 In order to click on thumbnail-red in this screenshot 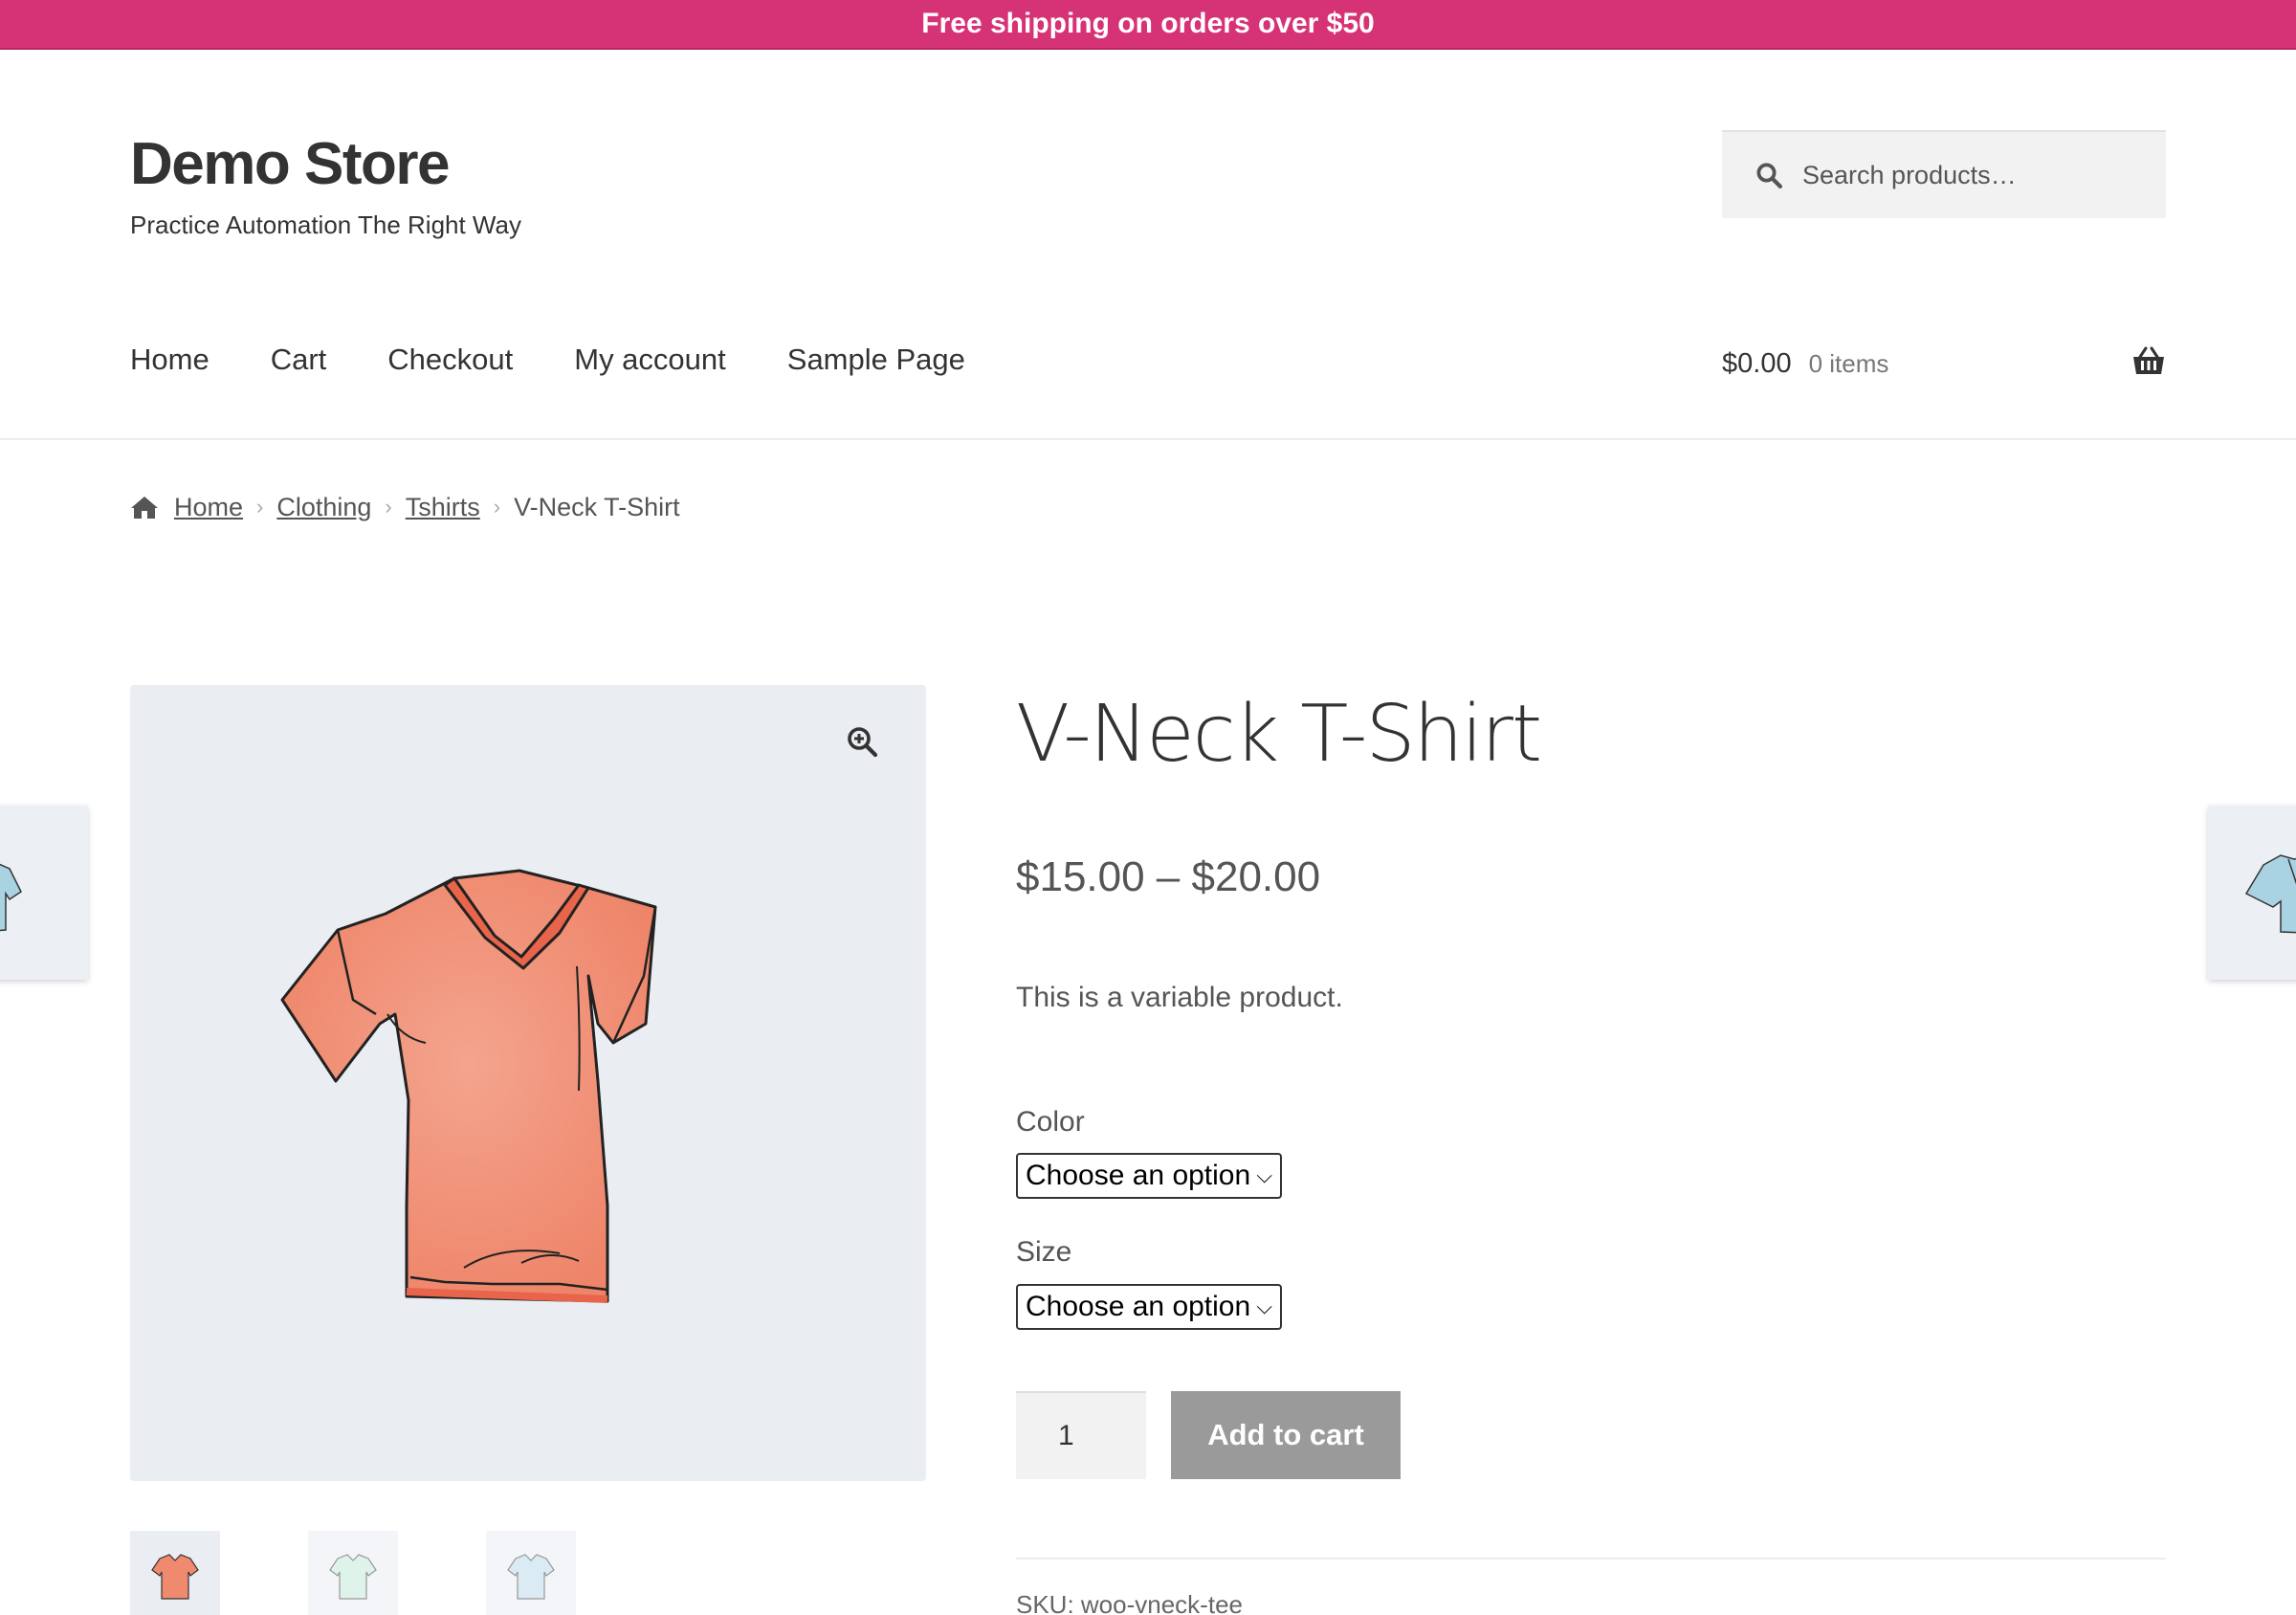, I will do `click(175, 1573)`.